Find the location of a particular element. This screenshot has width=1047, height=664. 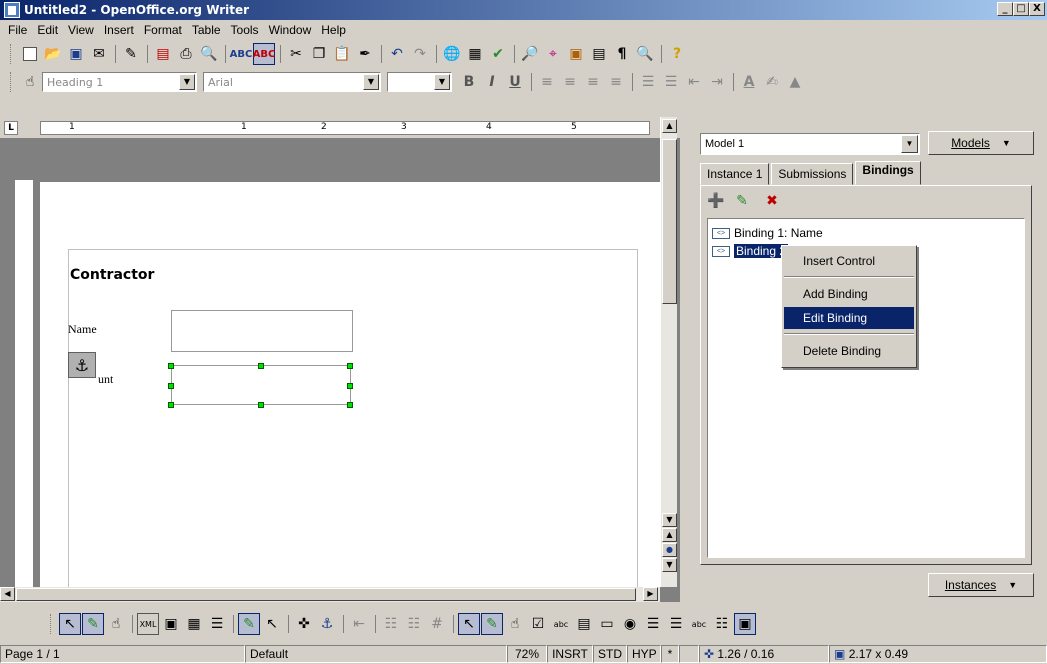

scroll-right-icon: ▶ is located at coordinates (650, 594).